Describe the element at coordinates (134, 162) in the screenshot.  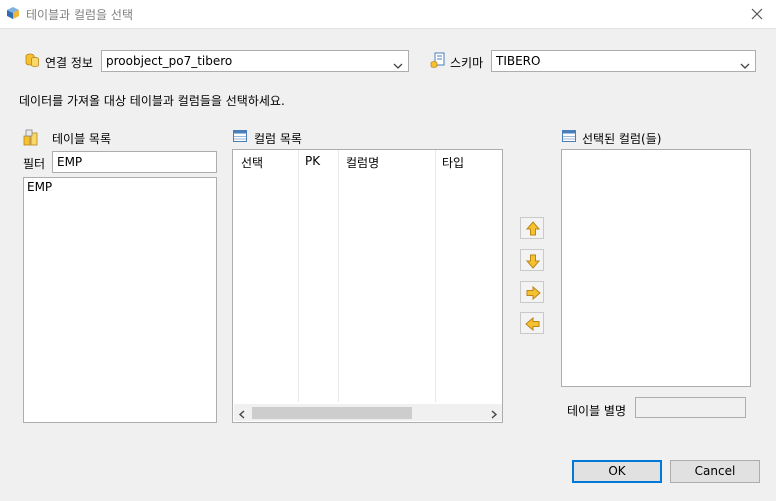
I see `filter-input` at that location.